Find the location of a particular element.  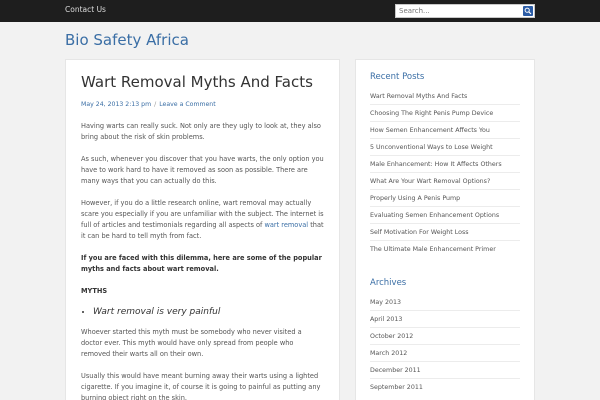

recent-post-link: Wart Removal Myths And Facts is located at coordinates (445, 96).